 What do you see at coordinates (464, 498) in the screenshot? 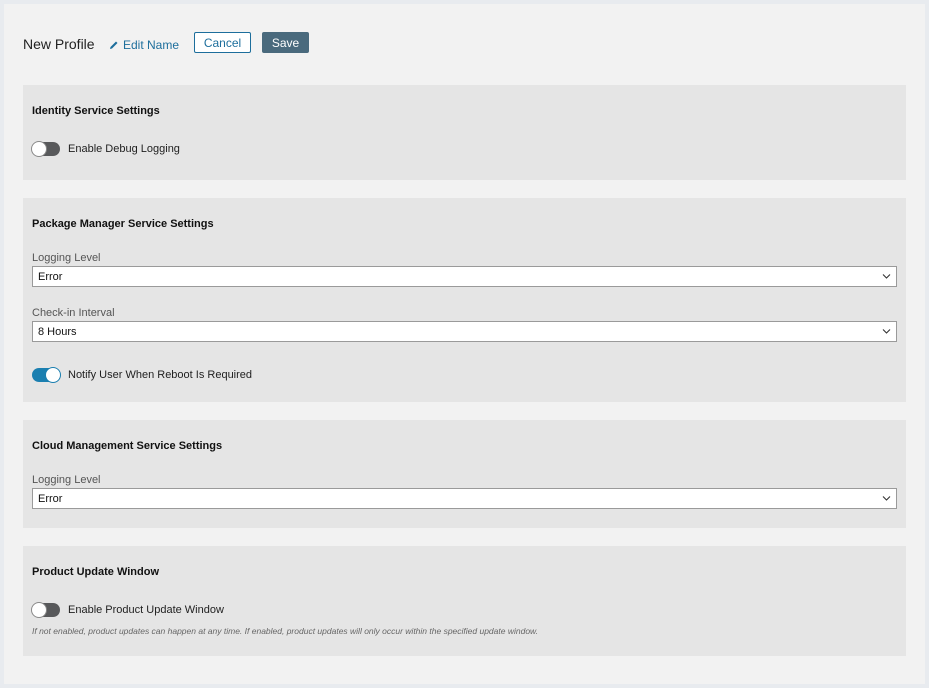
I see `cloud-logging-level-select: Error` at bounding box center [464, 498].